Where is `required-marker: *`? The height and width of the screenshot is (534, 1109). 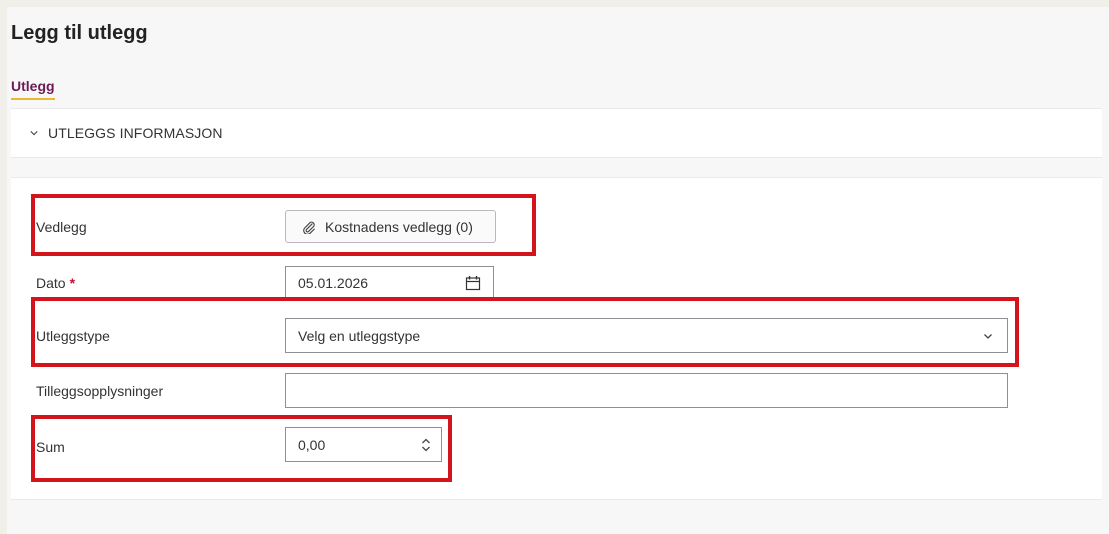
required-marker: * is located at coordinates (72, 283).